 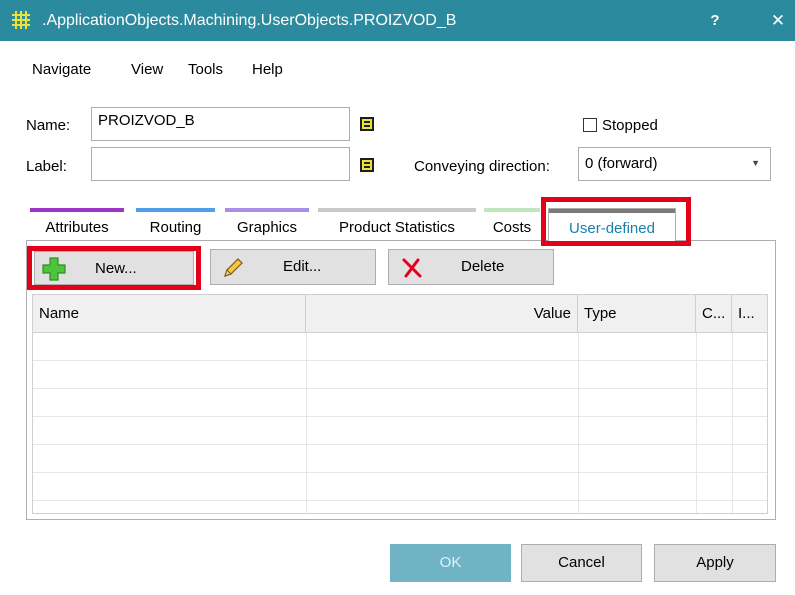 What do you see at coordinates (450, 563) in the screenshot?
I see `ok-button: OK` at bounding box center [450, 563].